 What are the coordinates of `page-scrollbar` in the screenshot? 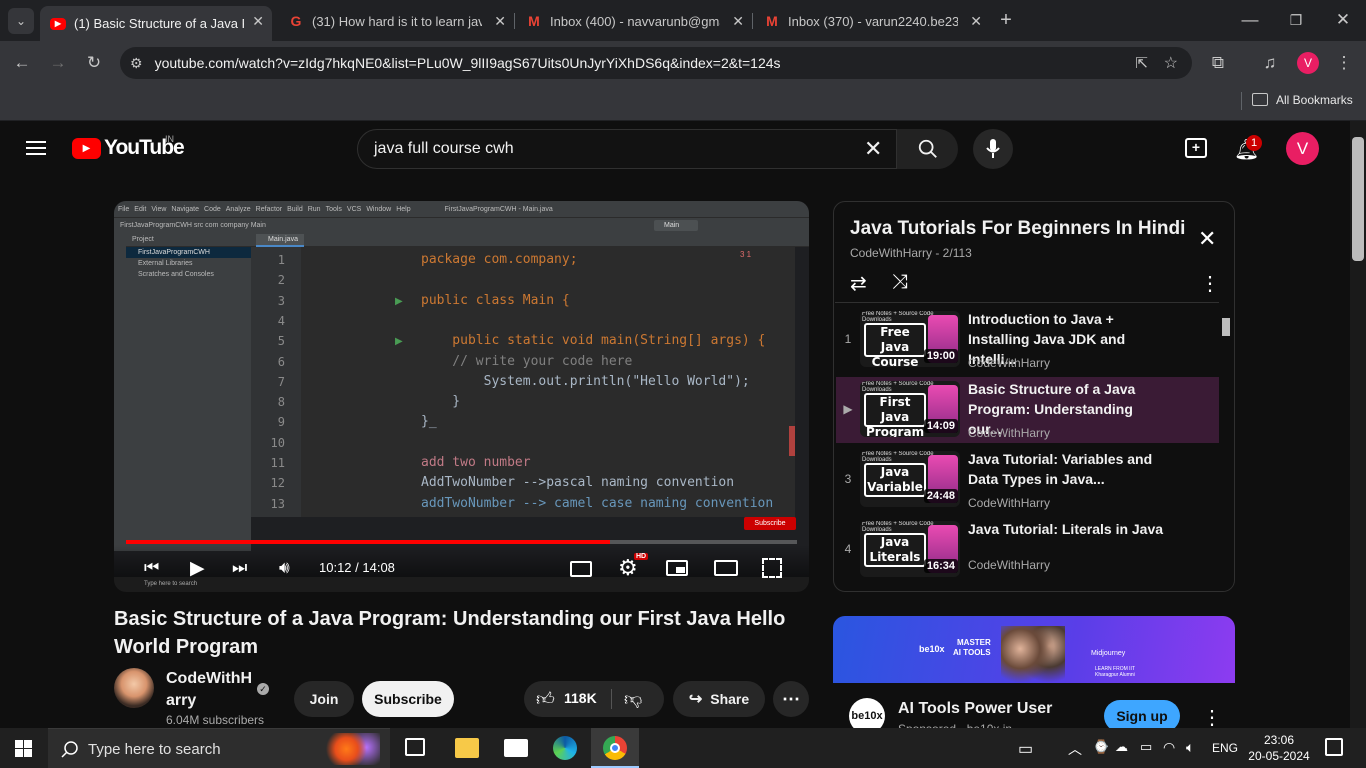 It's located at (1358, 424).